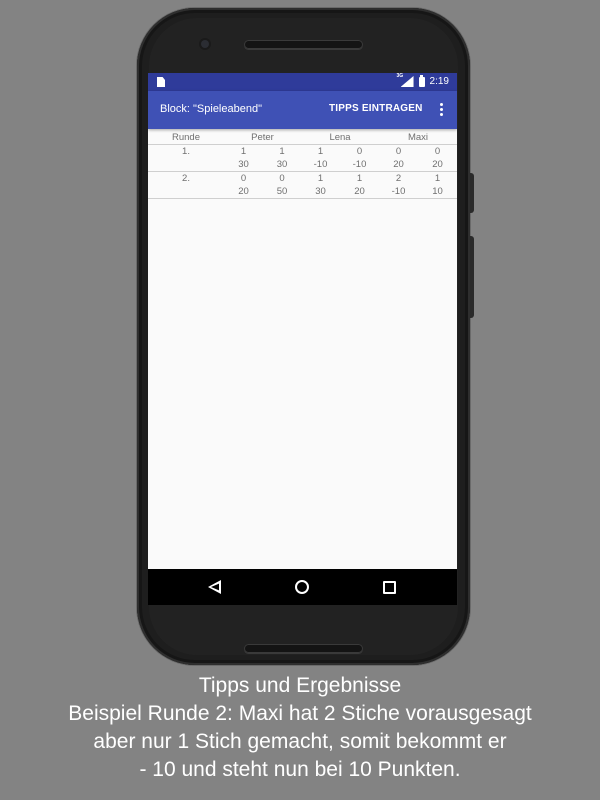 This screenshot has width=600, height=800. Describe the element at coordinates (282, 192) in the screenshot. I see `total-cell: 50` at that location.